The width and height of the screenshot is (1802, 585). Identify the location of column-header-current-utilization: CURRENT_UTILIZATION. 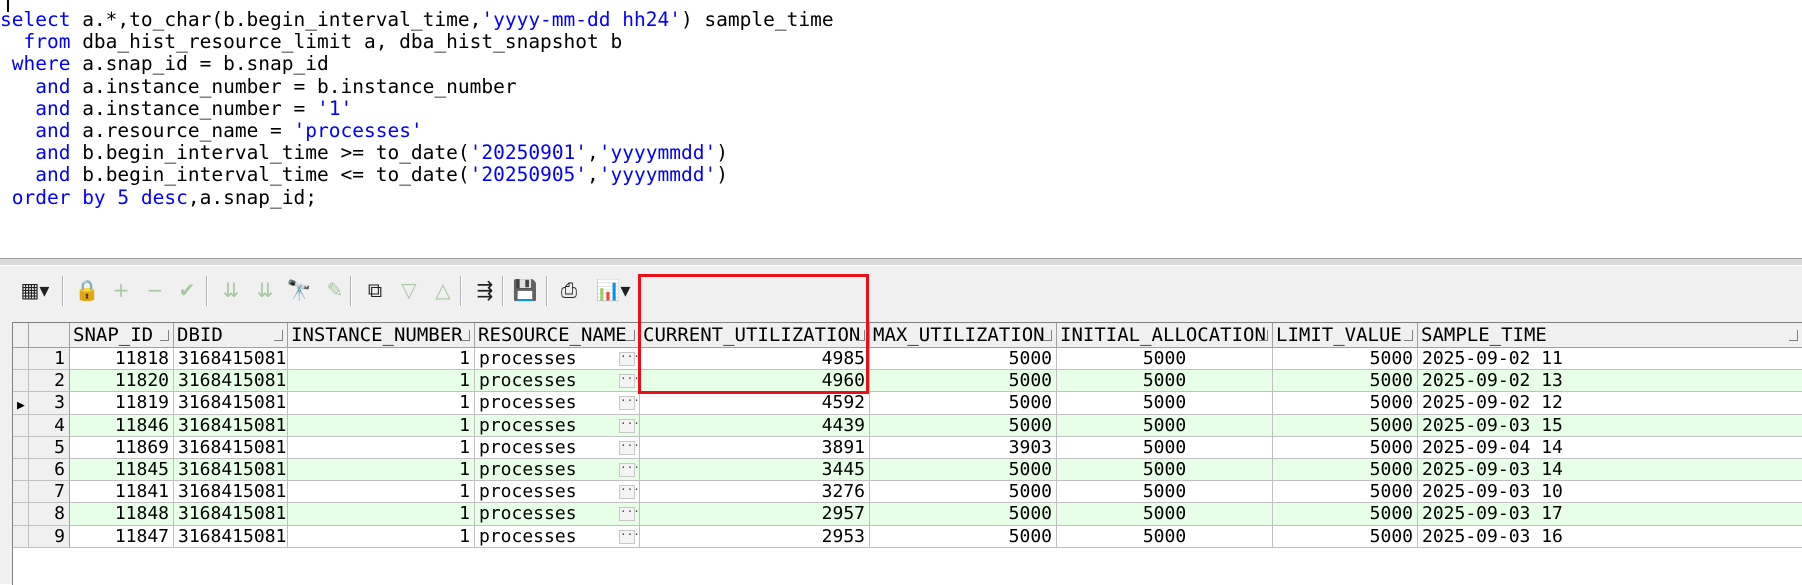
(755, 335).